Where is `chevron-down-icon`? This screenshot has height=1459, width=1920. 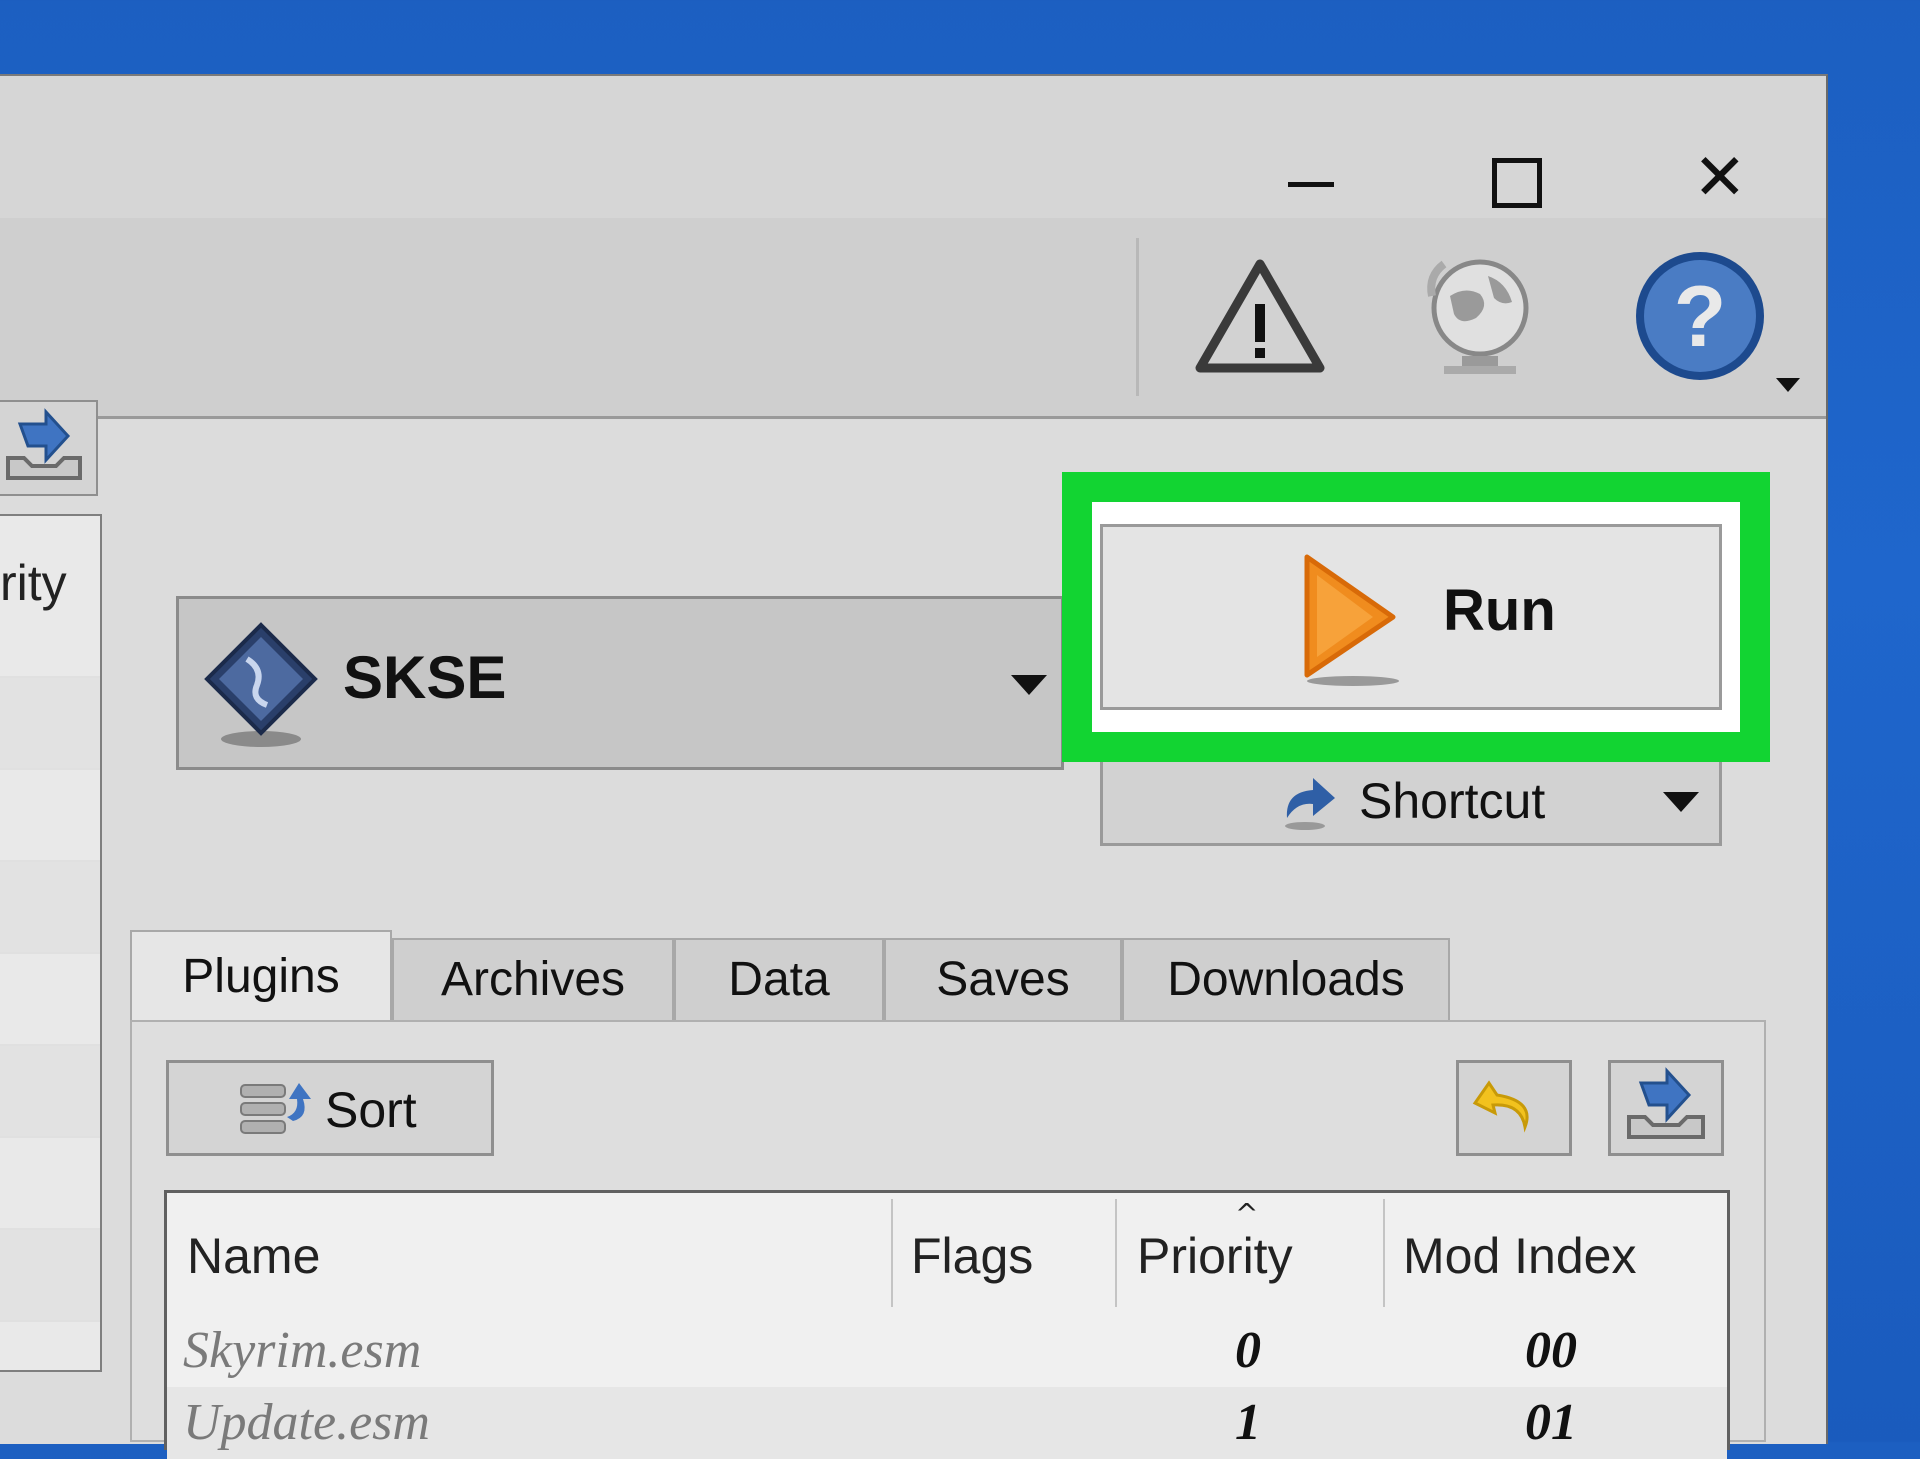
chevron-down-icon is located at coordinates (1029, 685).